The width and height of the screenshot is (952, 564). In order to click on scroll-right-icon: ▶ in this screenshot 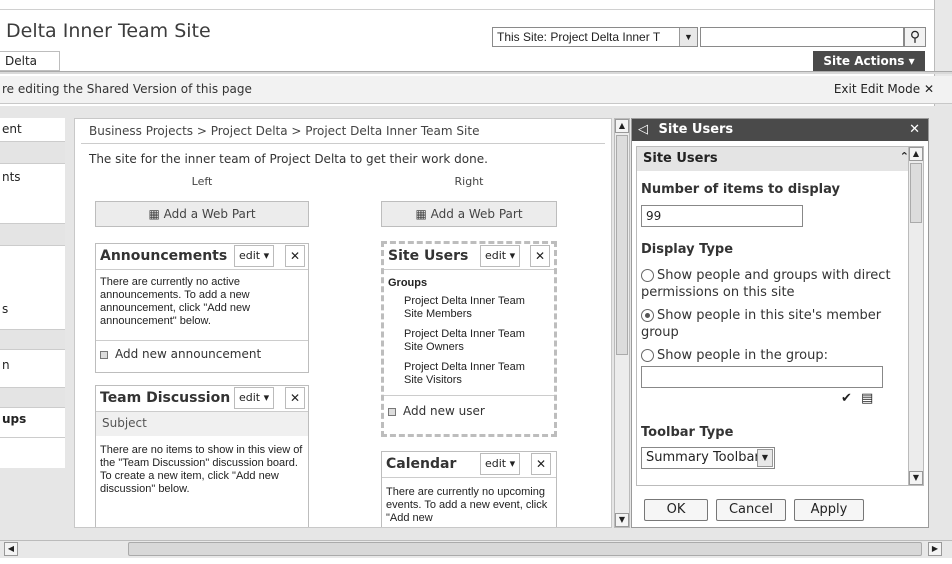, I will do `click(935, 549)`.